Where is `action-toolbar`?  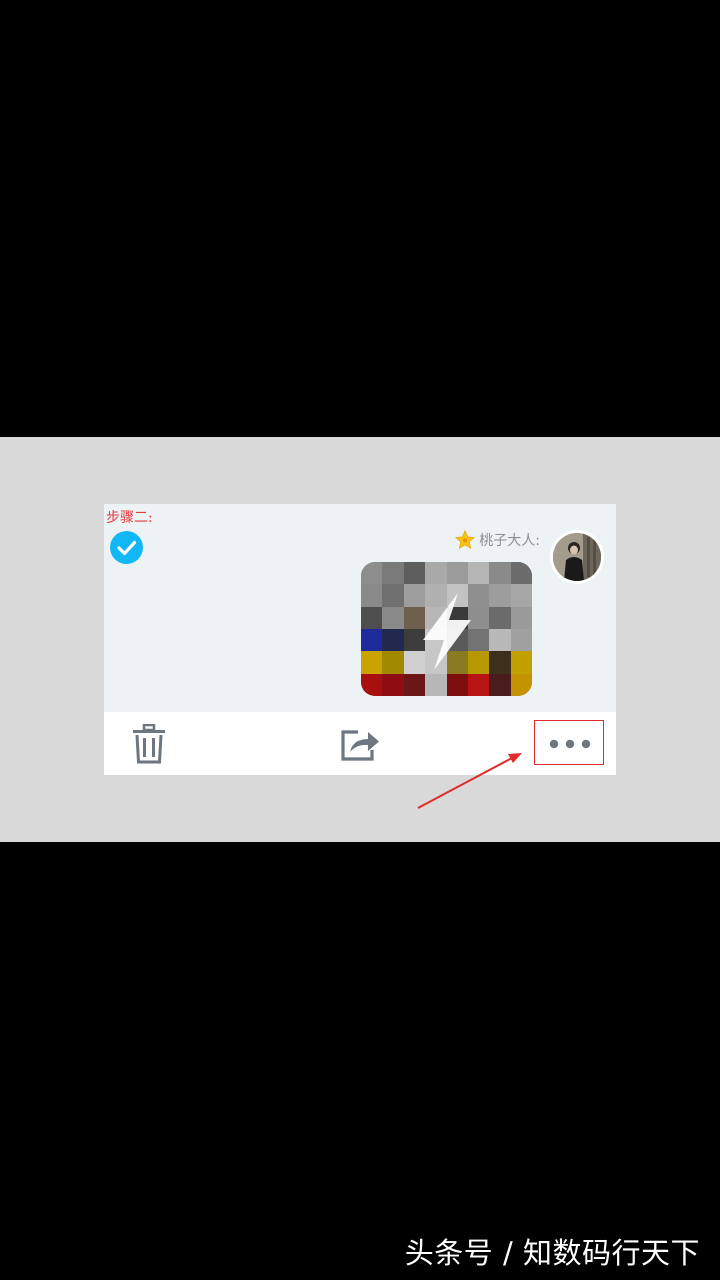 action-toolbar is located at coordinates (360, 743).